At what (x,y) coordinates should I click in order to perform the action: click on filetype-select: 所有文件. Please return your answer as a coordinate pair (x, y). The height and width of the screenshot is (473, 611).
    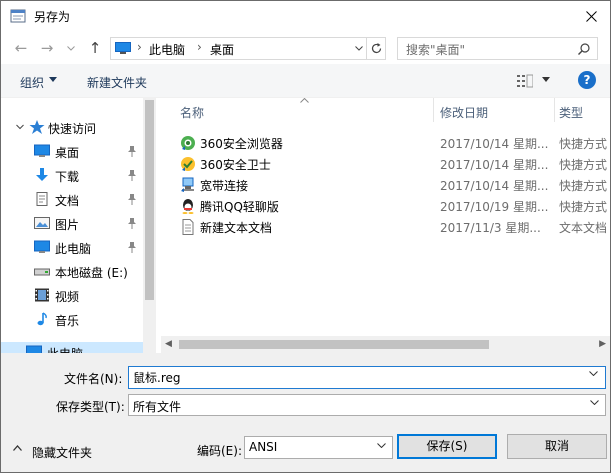
    Looking at the image, I should click on (367, 405).